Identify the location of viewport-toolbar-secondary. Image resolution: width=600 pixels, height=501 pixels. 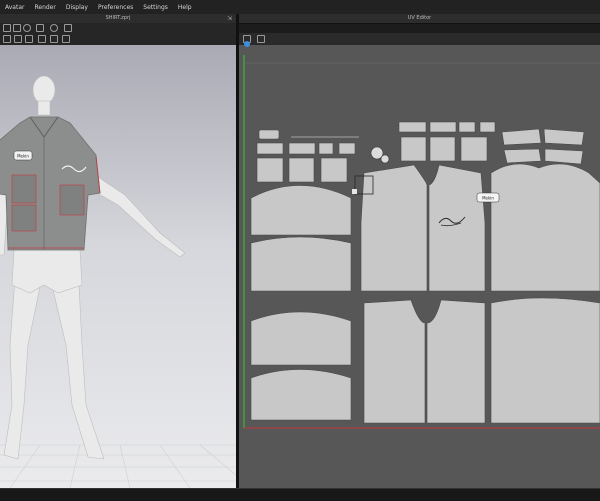
(118, 39).